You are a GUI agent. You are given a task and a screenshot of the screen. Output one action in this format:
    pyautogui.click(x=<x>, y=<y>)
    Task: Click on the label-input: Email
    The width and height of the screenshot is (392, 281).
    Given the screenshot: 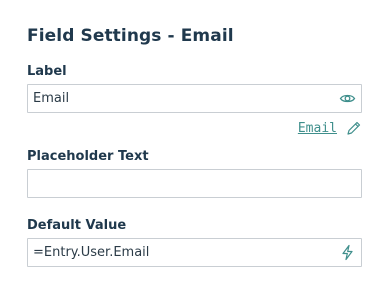 What is the action you would take?
    pyautogui.click(x=194, y=98)
    